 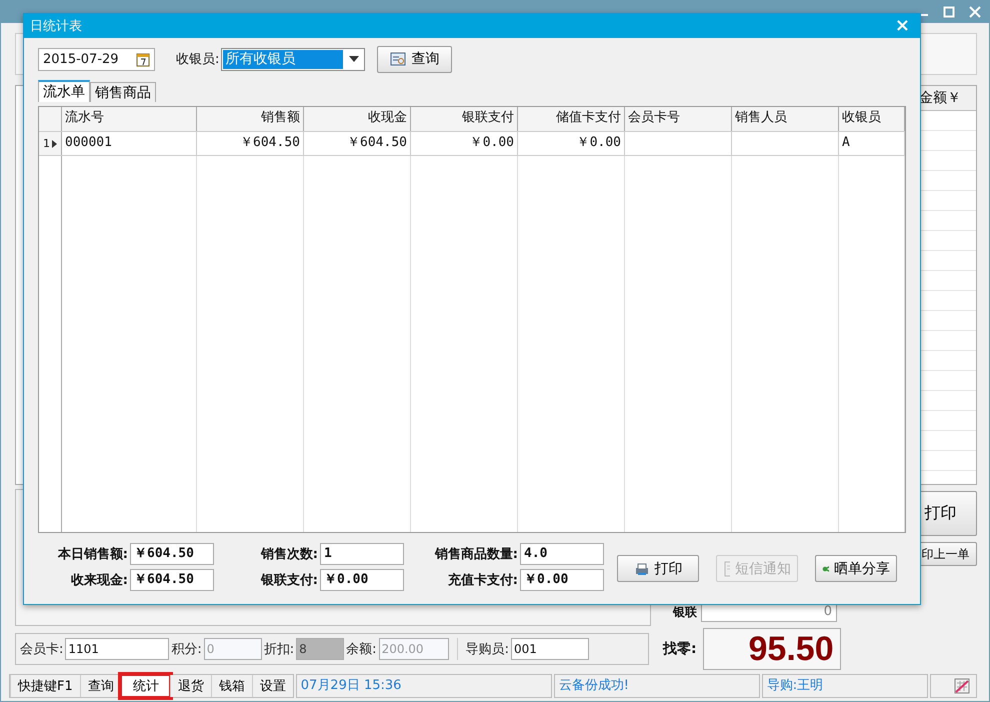 What do you see at coordinates (198, 59) in the screenshot?
I see `cashier-label: 收银员:` at bounding box center [198, 59].